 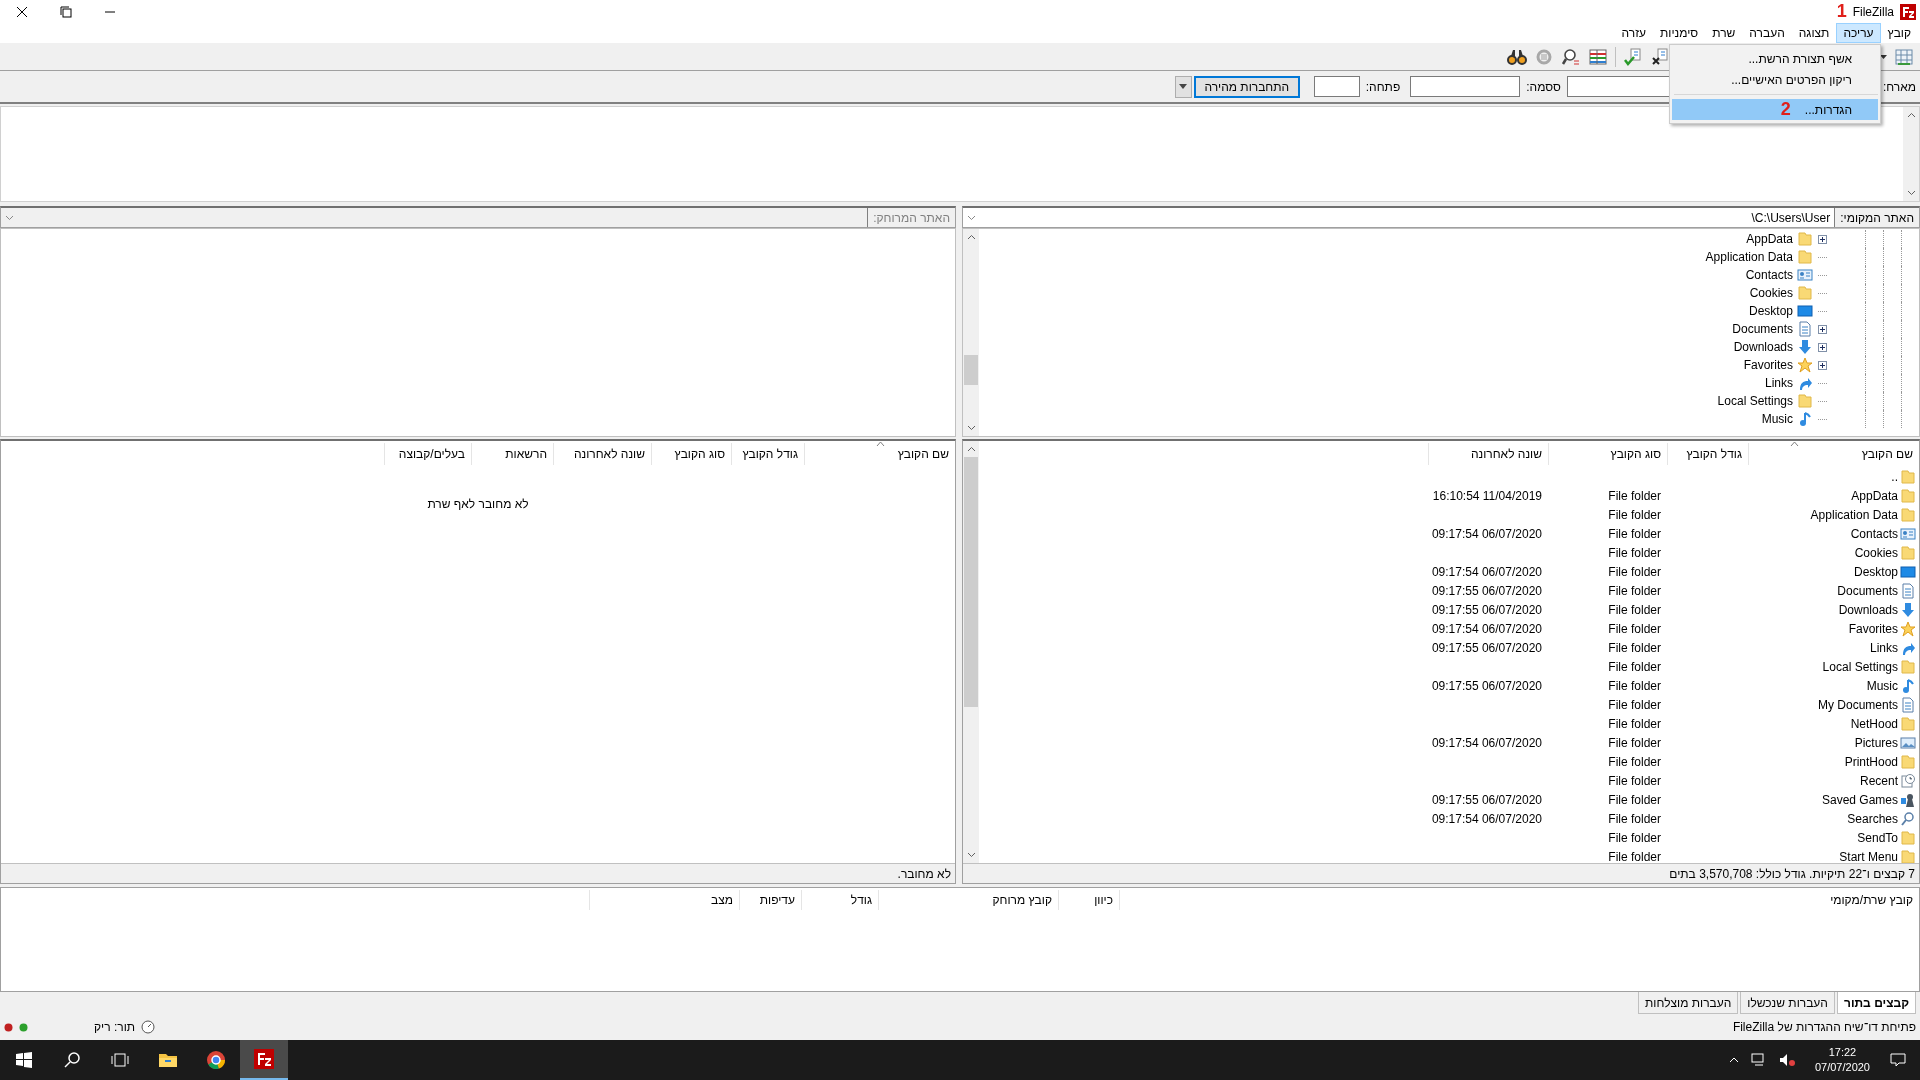 What do you see at coordinates (1824, 1027) in the screenshot?
I see `status-message: פתיחת דו־שיח ההגדרות של FileZilla` at bounding box center [1824, 1027].